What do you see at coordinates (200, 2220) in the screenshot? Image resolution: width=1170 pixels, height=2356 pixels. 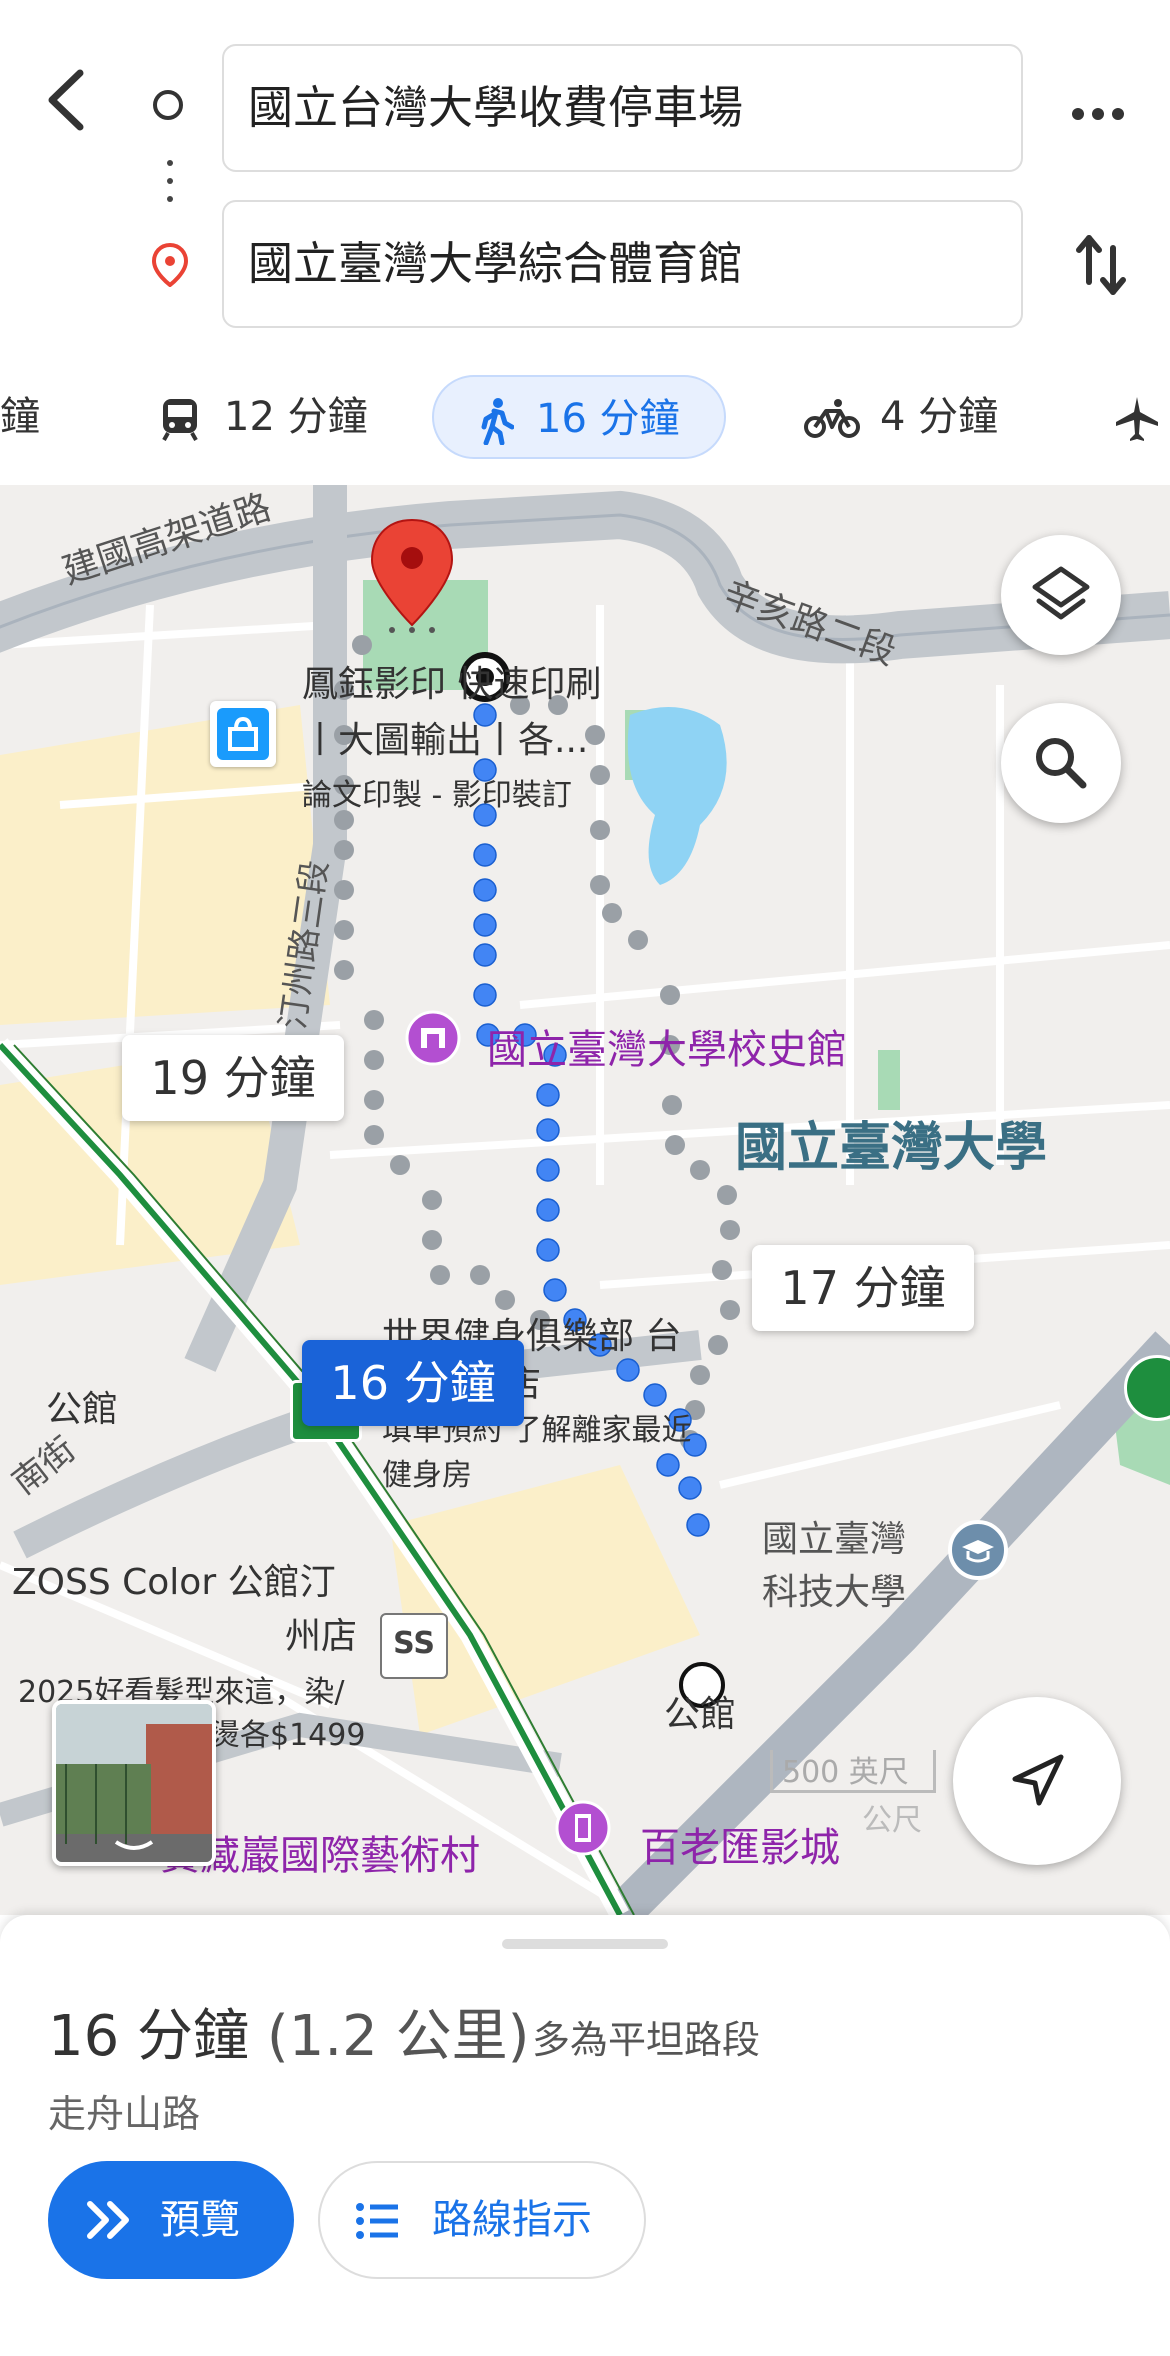 I see `preview-label: 預覽` at bounding box center [200, 2220].